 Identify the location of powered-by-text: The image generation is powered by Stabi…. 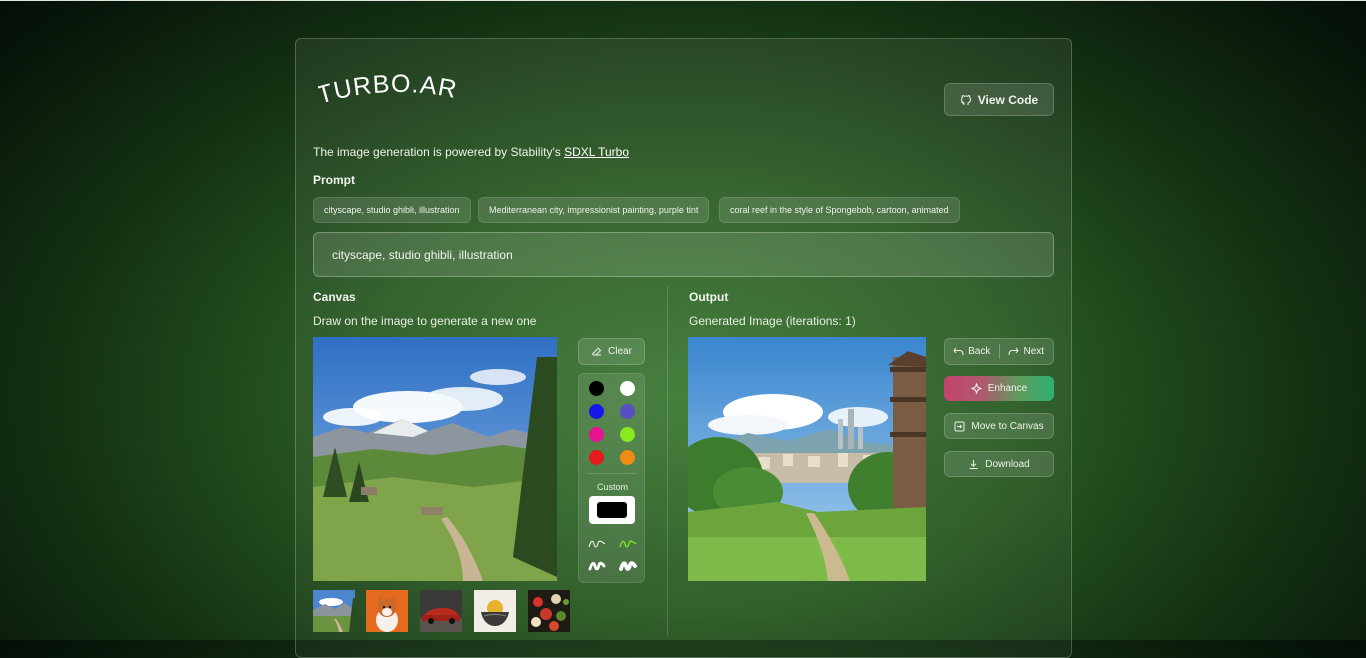
(471, 152).